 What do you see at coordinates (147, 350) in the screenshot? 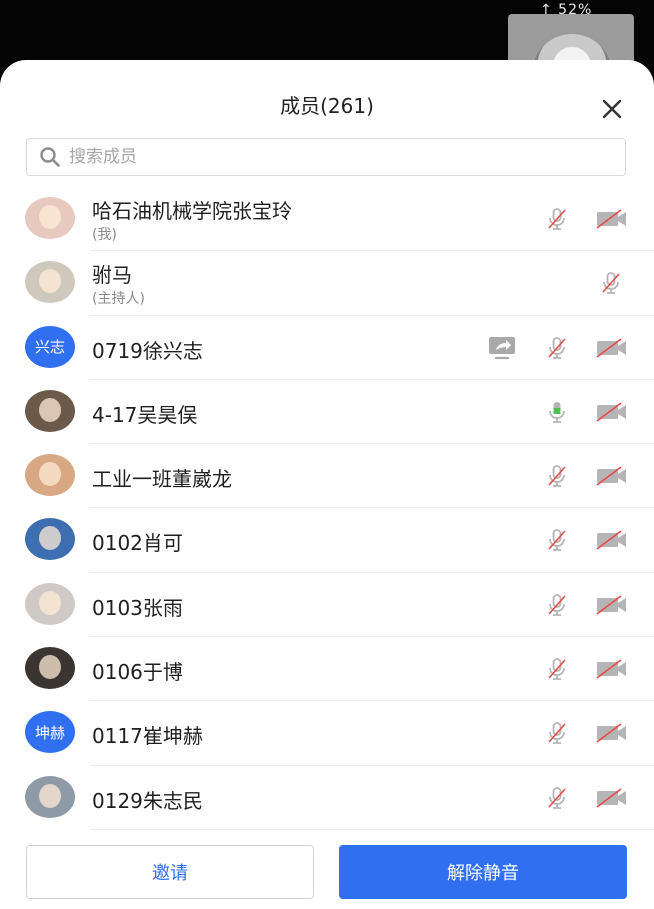
I see `member-name: 0719徐兴志` at bounding box center [147, 350].